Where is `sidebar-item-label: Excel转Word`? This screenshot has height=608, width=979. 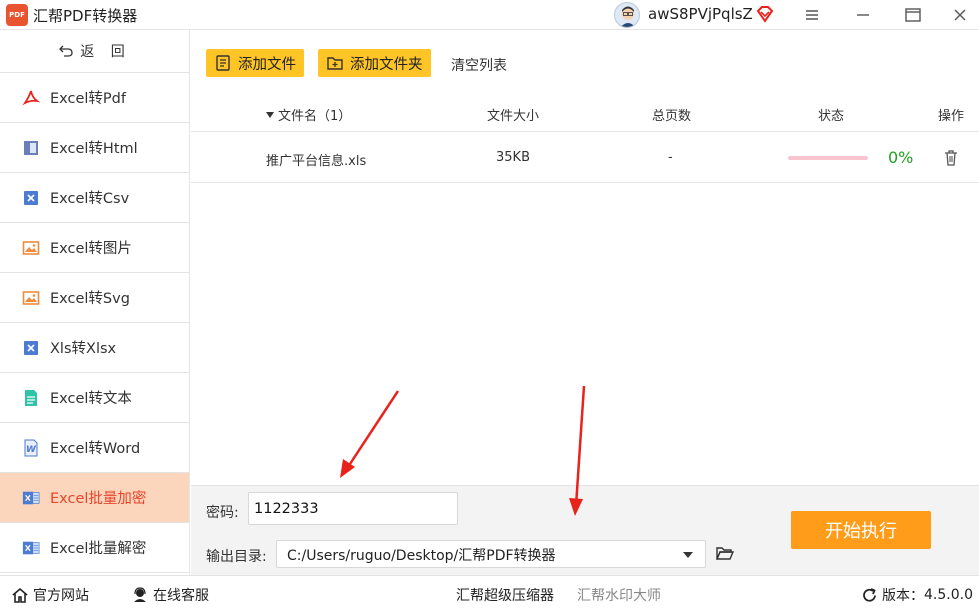
sidebar-item-label: Excel转Word is located at coordinates (95, 449).